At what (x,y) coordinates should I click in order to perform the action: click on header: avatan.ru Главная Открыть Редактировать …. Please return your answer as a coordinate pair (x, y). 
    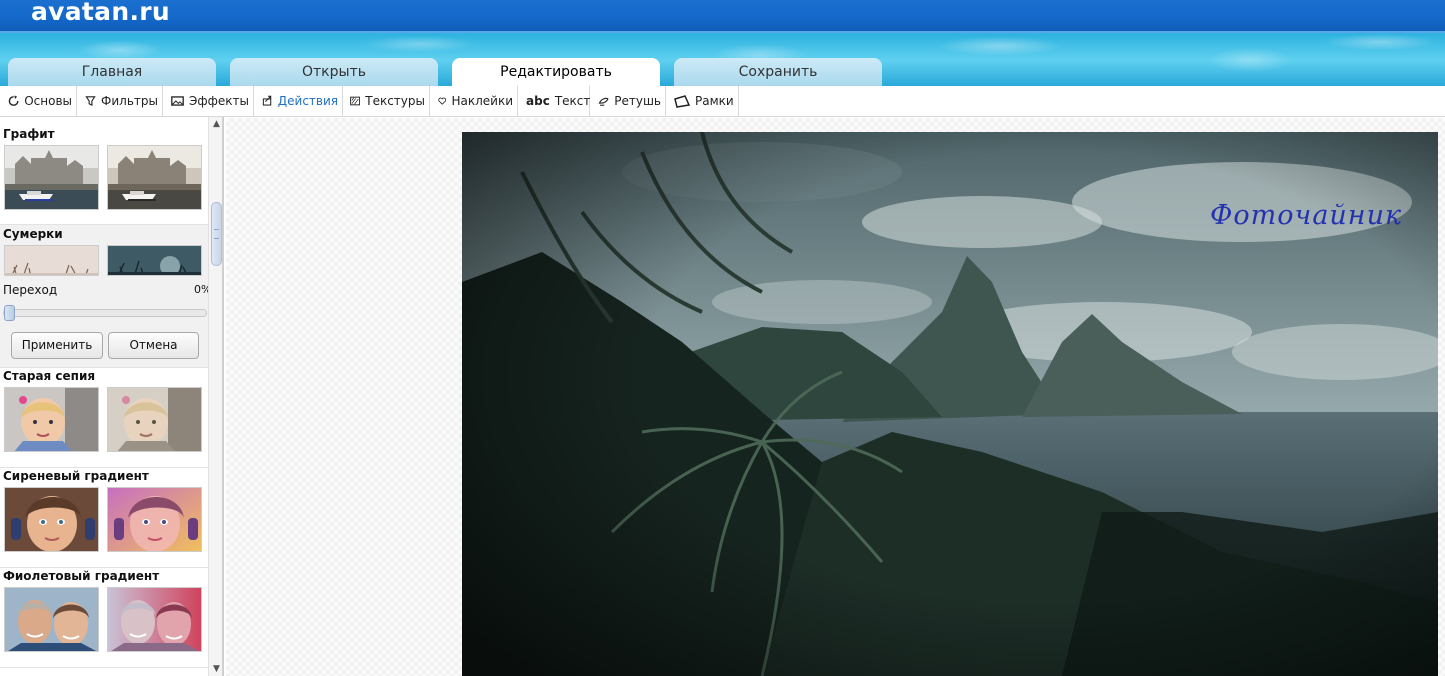
    Looking at the image, I should click on (722, 43).